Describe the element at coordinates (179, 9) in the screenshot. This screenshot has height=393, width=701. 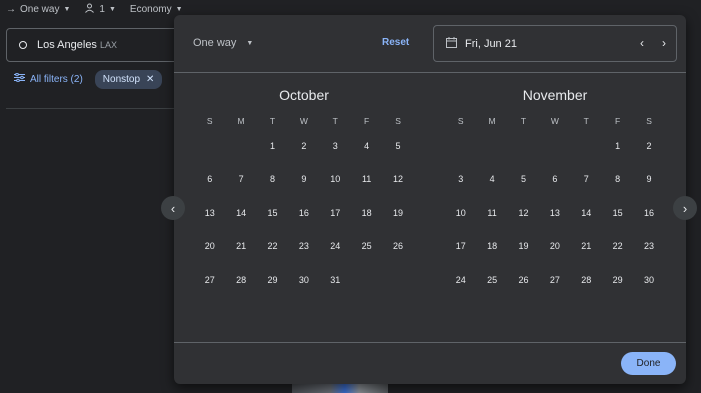
I see `caret-down-icon: ▼` at that location.